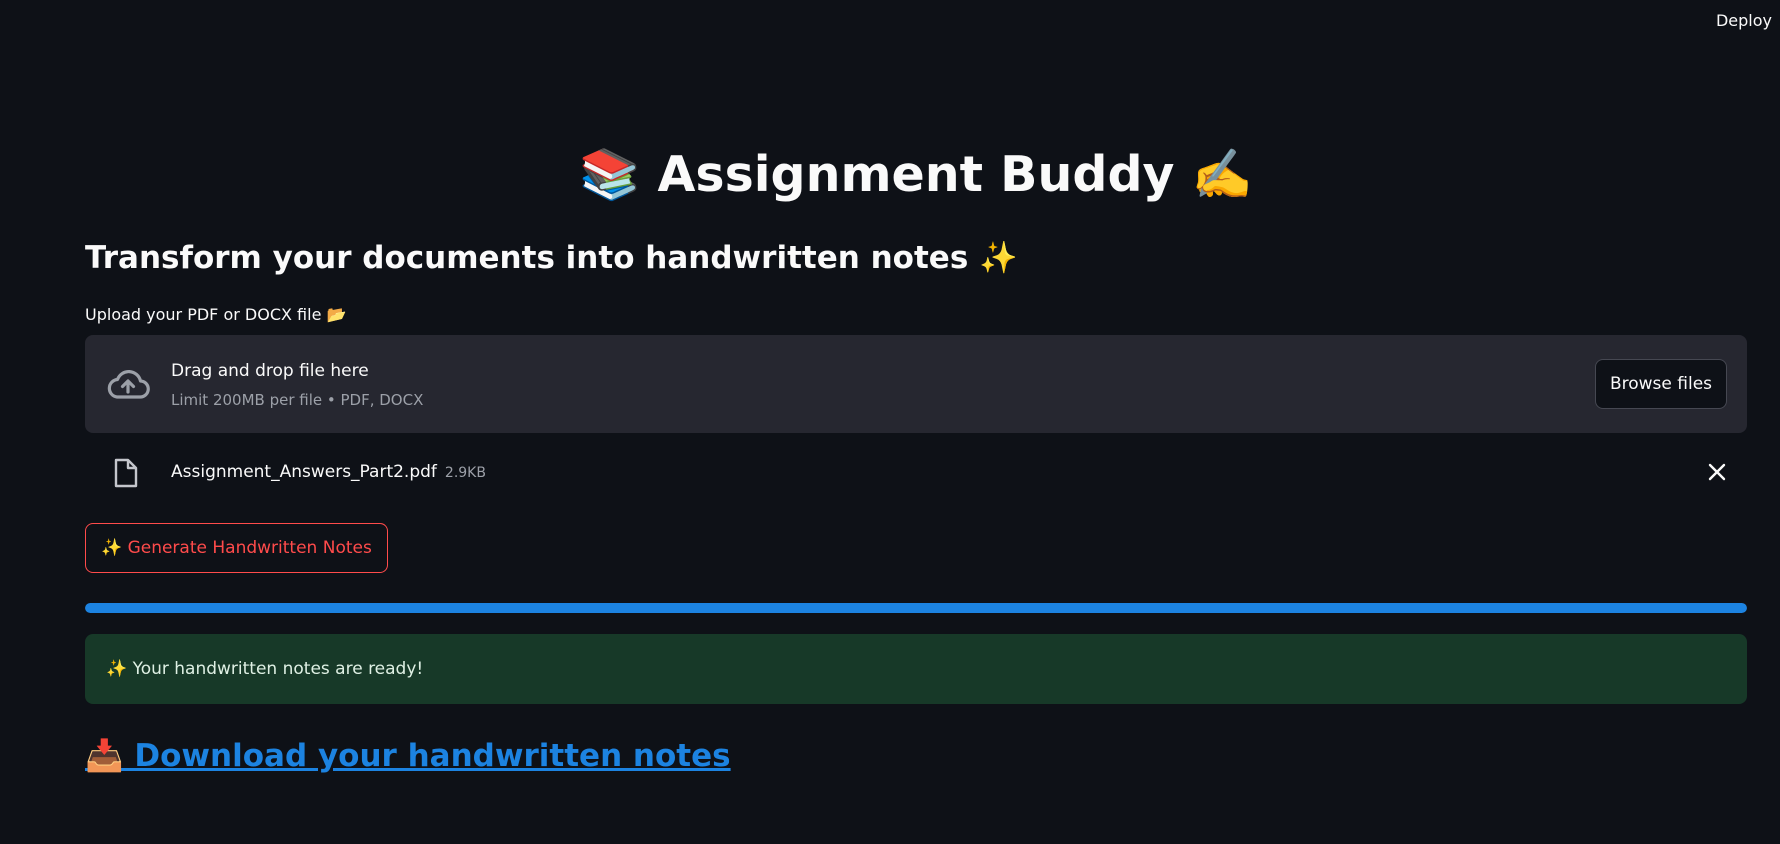 This screenshot has height=844, width=1780. I want to click on file-icon, so click(126, 473).